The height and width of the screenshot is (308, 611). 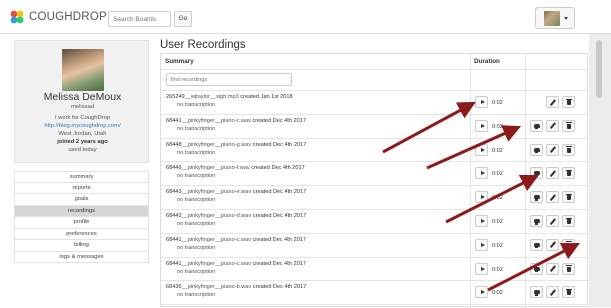 What do you see at coordinates (216, 144) in the screenshot?
I see `recording-file: __pinkyfinger__piano-g.wav` at bounding box center [216, 144].